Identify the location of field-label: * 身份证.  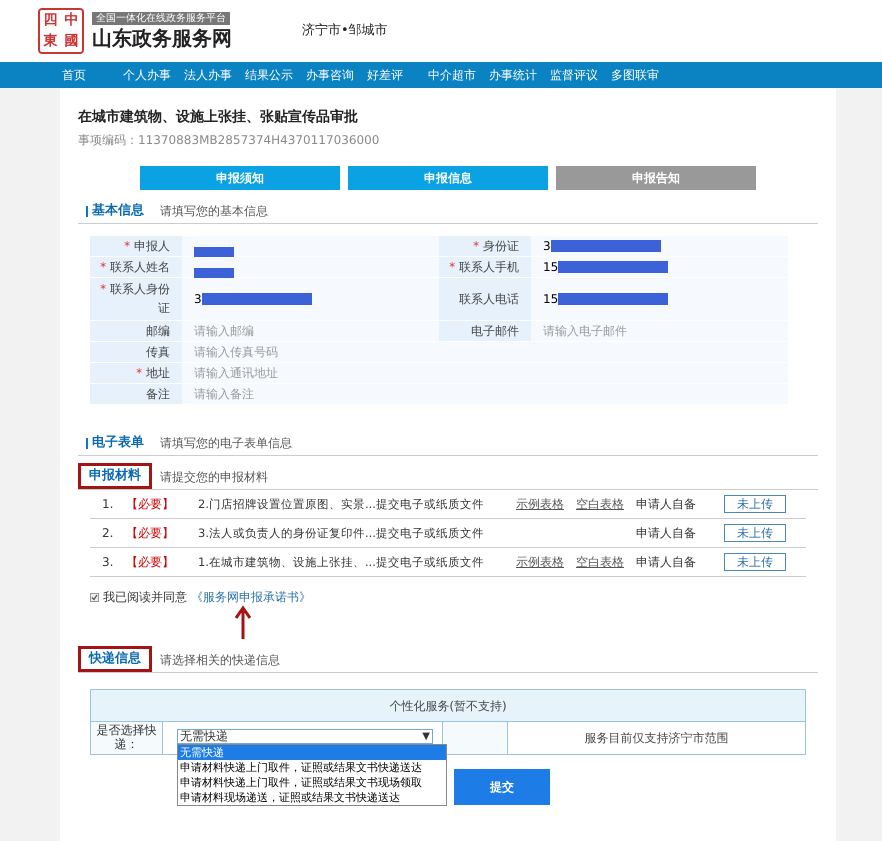
(485, 246).